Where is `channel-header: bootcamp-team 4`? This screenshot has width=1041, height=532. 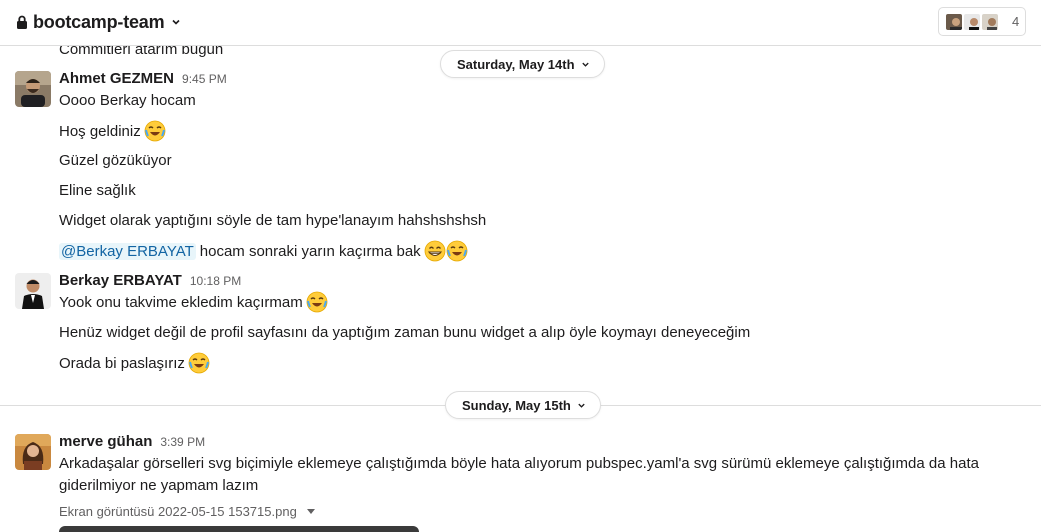
channel-header: bootcamp-team 4 is located at coordinates (520, 23).